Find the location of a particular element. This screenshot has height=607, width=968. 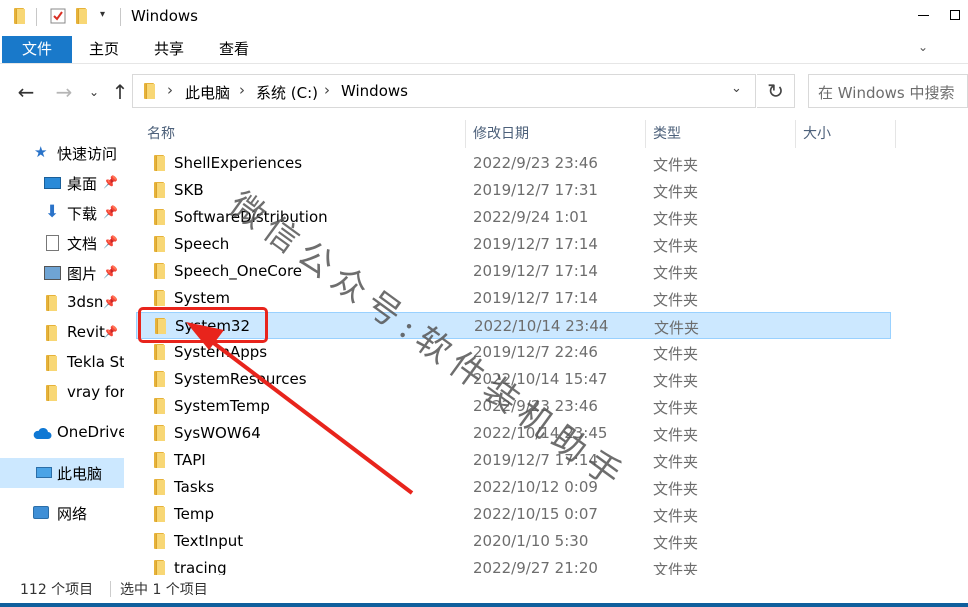

address-history-chevron-icon: ⌄ is located at coordinates (736, 88).